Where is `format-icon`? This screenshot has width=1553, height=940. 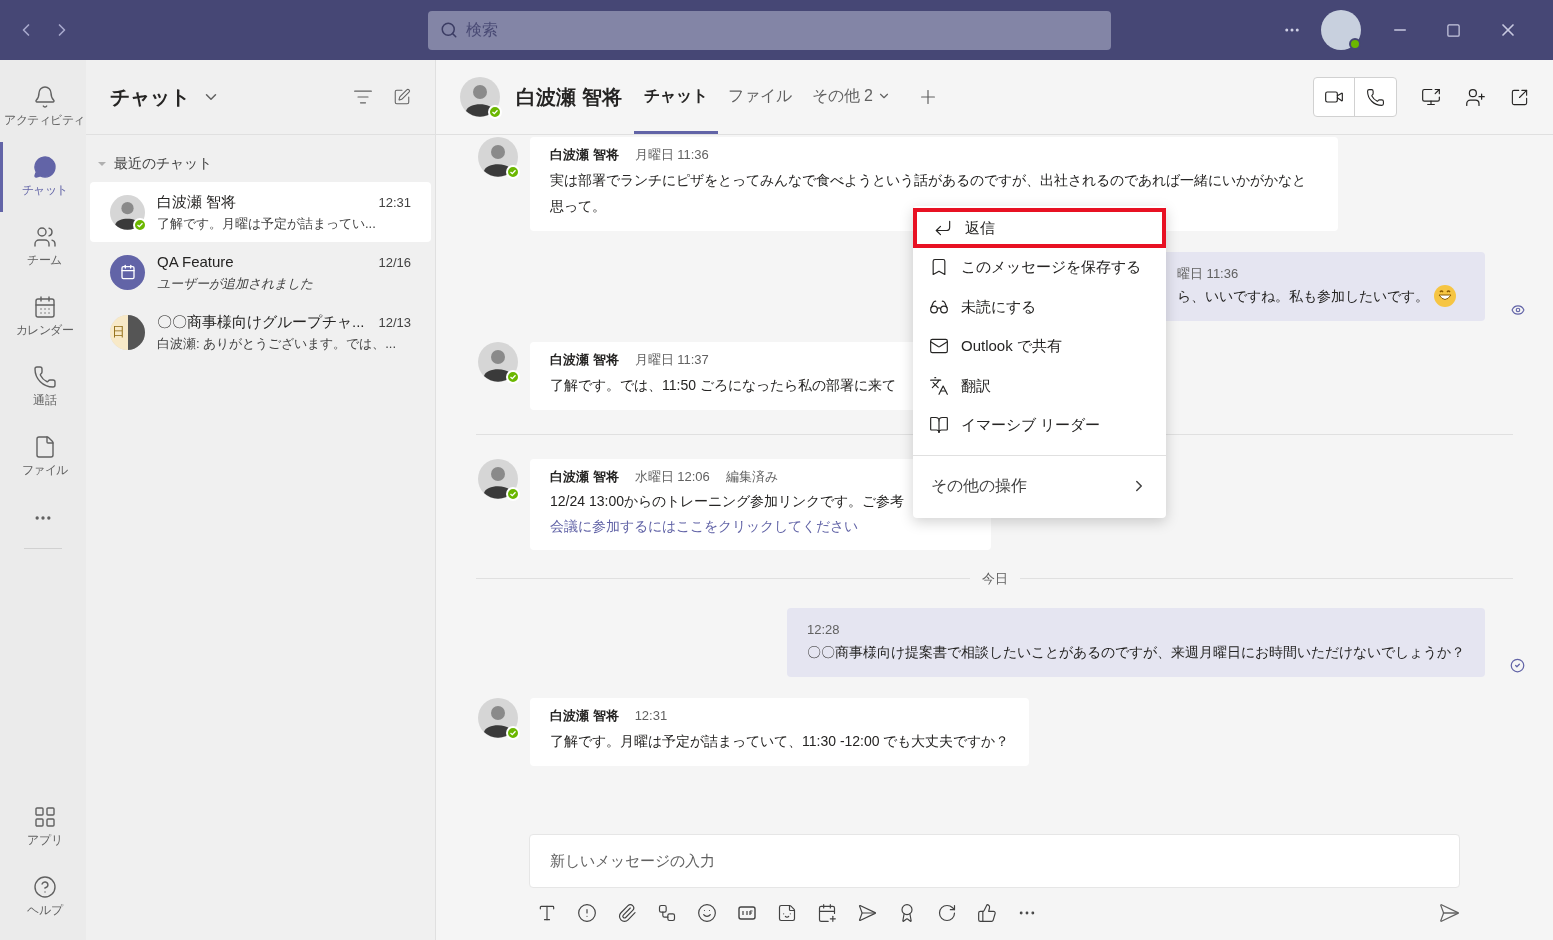 format-icon is located at coordinates (547, 913).